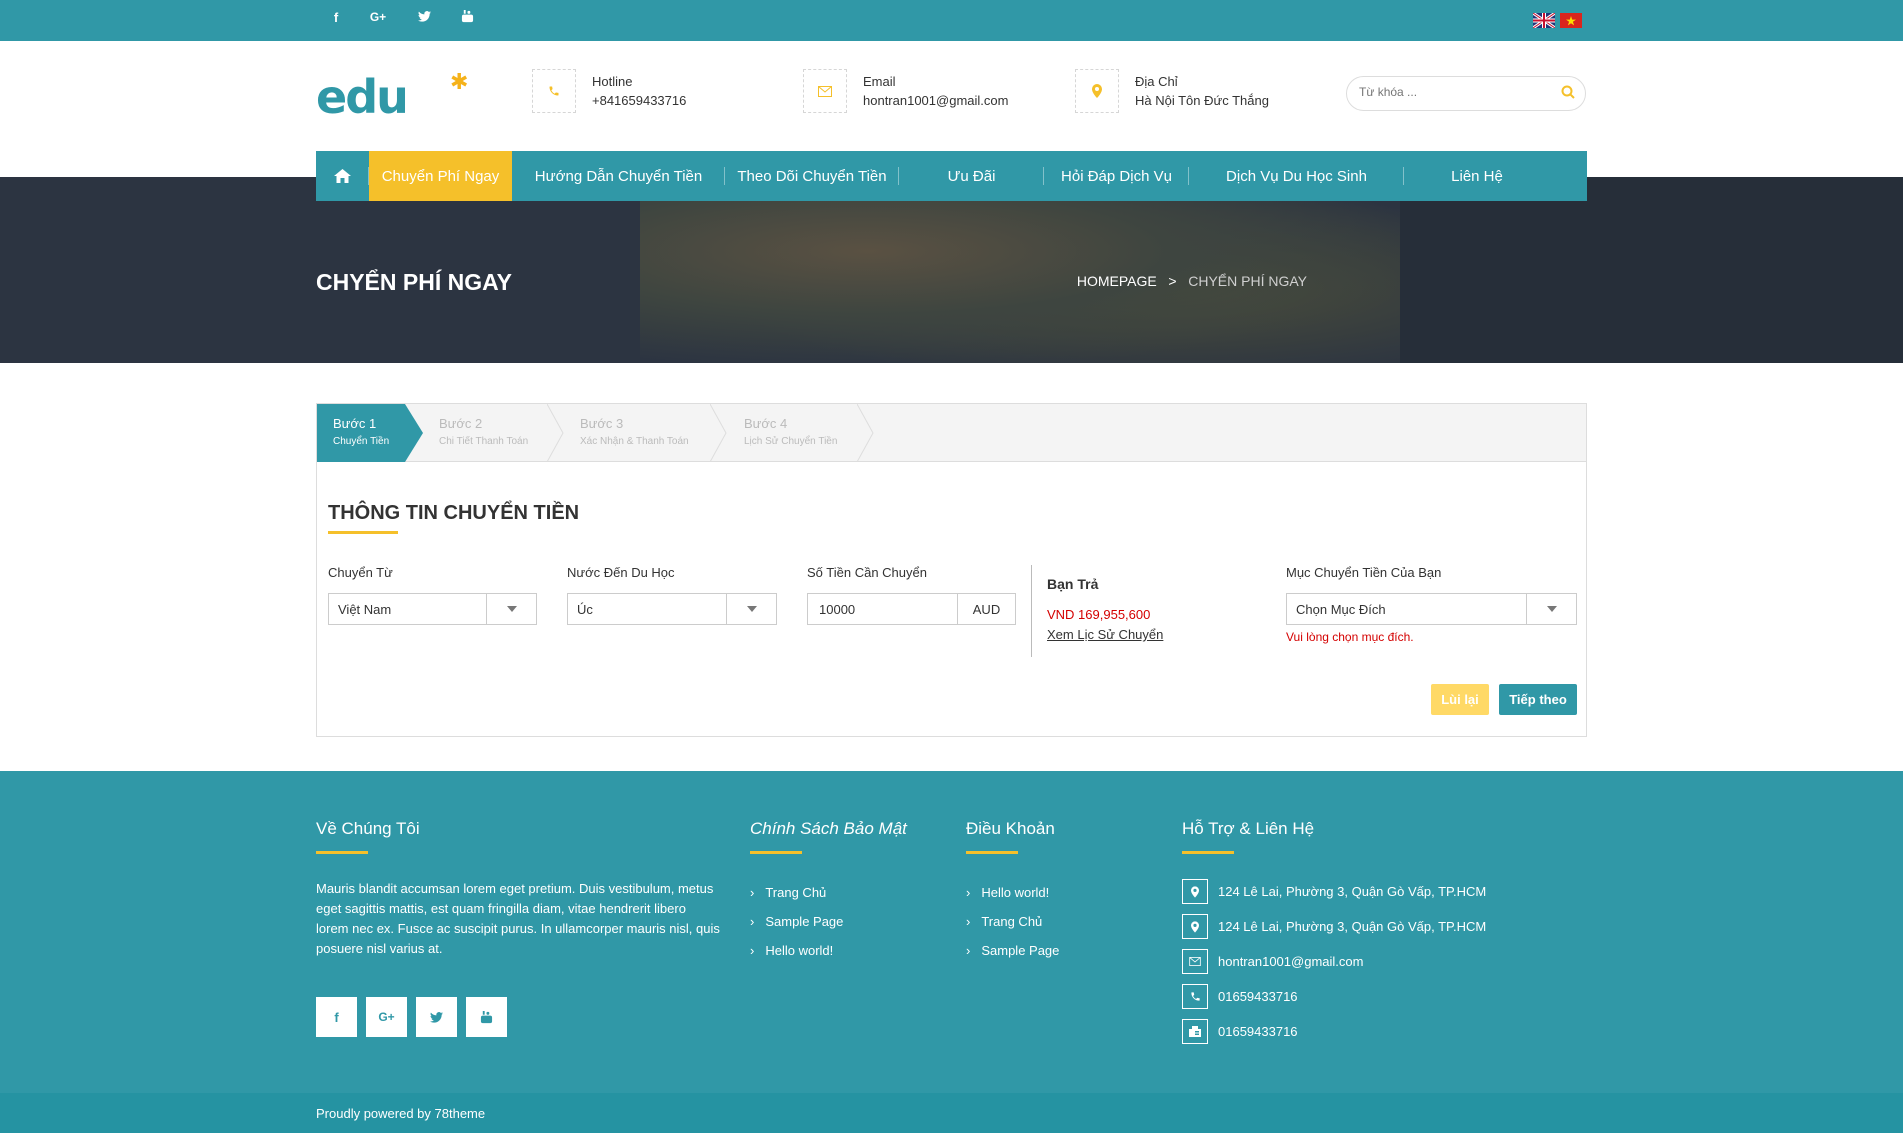 This screenshot has height=1133, width=1903. Describe the element at coordinates (1248, 828) in the screenshot. I see `support-title: Hỗ Trợ & Liên Hệ` at that location.